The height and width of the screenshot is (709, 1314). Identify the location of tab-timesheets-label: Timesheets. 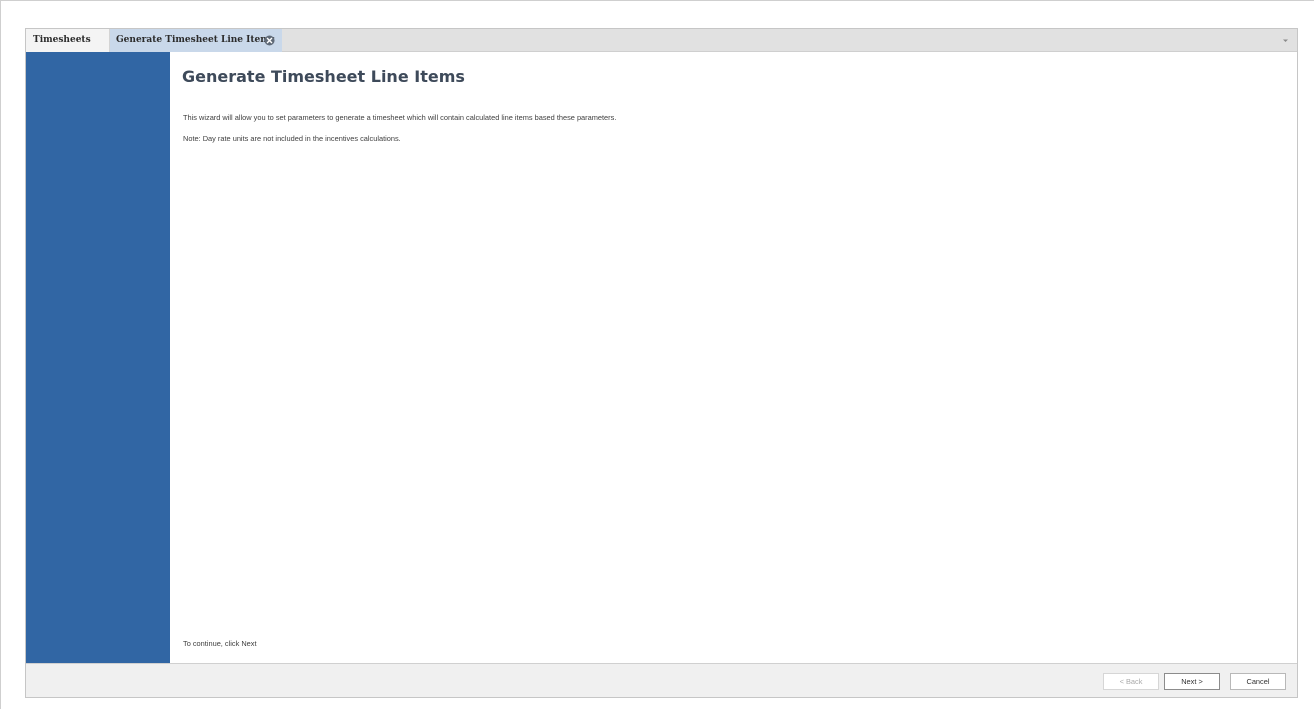
(62, 40).